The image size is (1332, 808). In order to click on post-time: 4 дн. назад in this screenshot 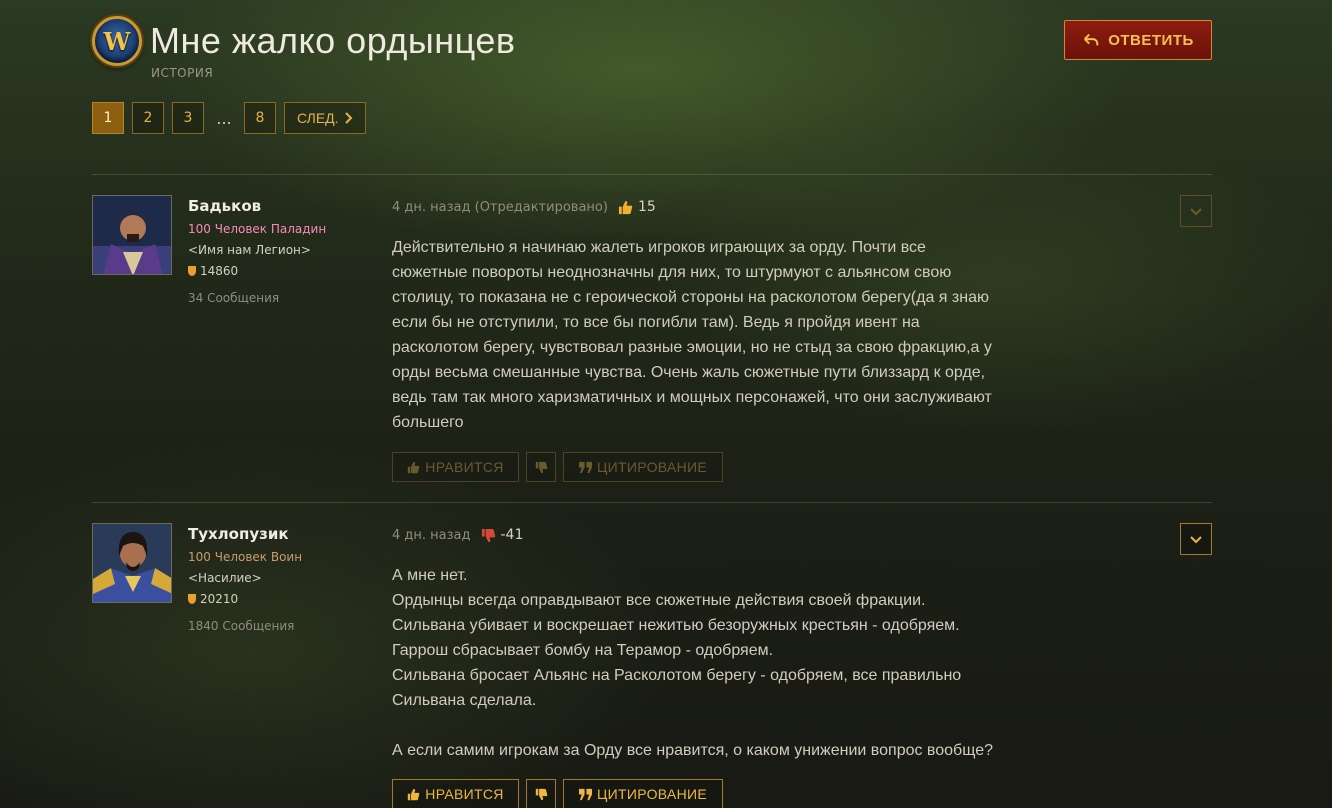, I will do `click(431, 535)`.